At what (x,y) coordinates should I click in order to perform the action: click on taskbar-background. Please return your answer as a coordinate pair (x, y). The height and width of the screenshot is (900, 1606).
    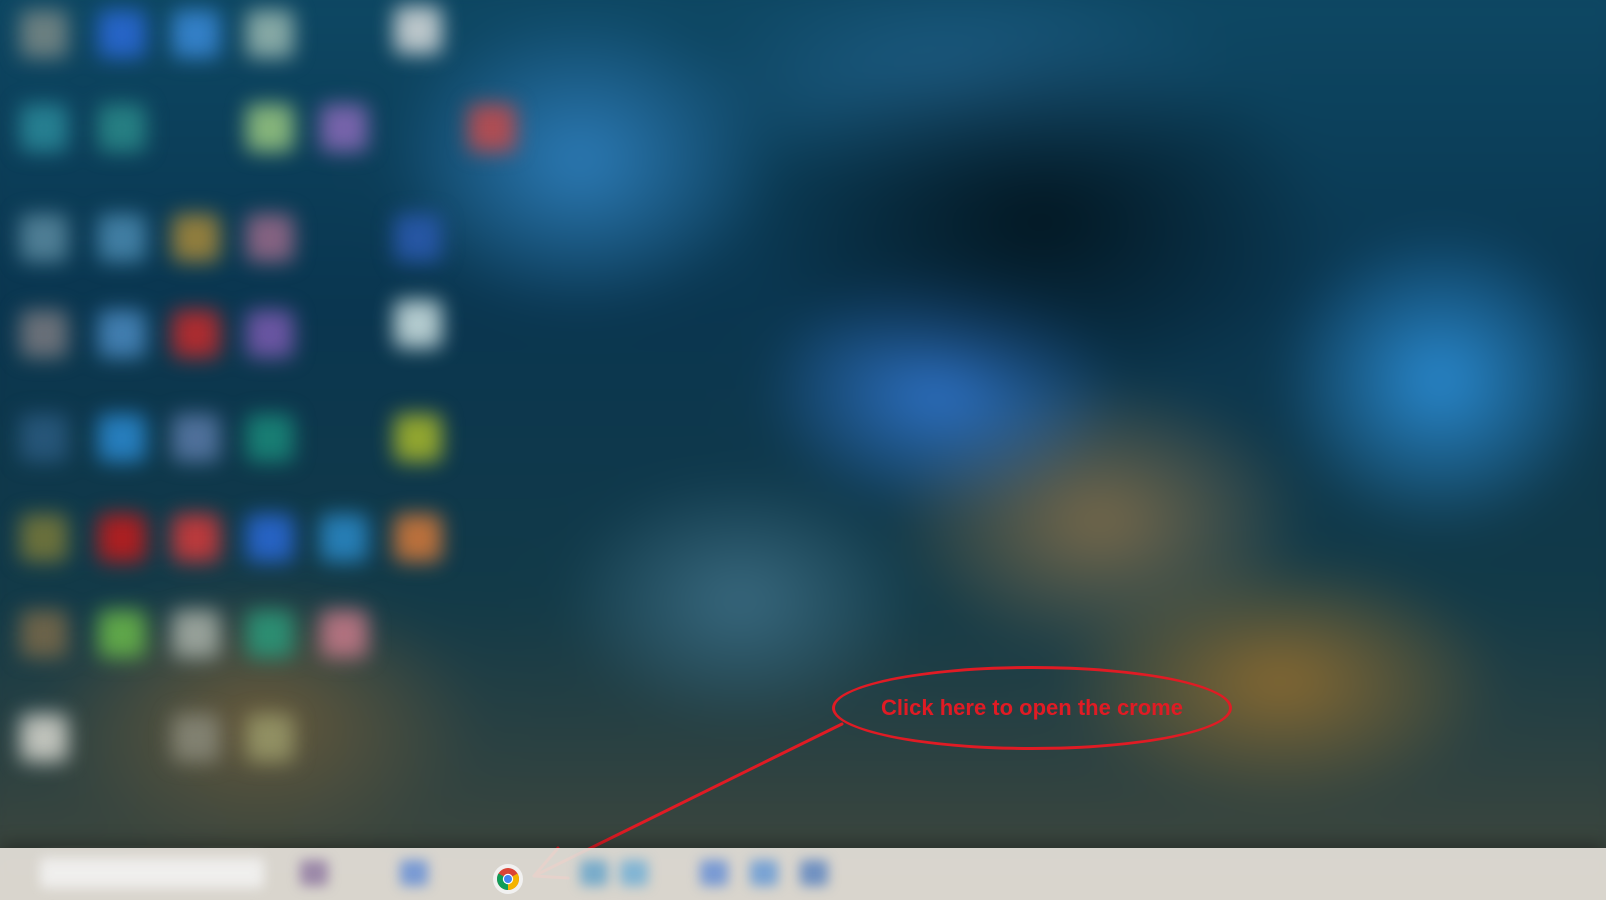
    Looking at the image, I should click on (803, 874).